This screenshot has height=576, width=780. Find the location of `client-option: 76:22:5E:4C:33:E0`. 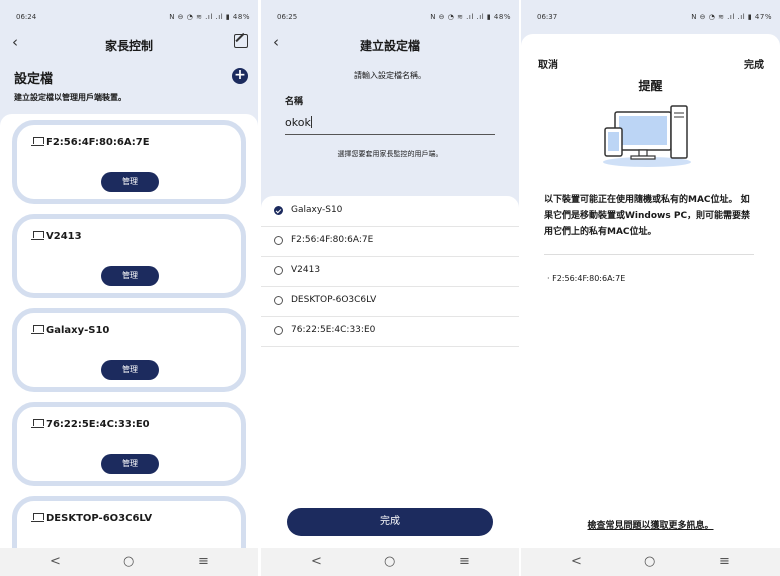

client-option: 76:22:5E:4C:33:E0 is located at coordinates (390, 331).